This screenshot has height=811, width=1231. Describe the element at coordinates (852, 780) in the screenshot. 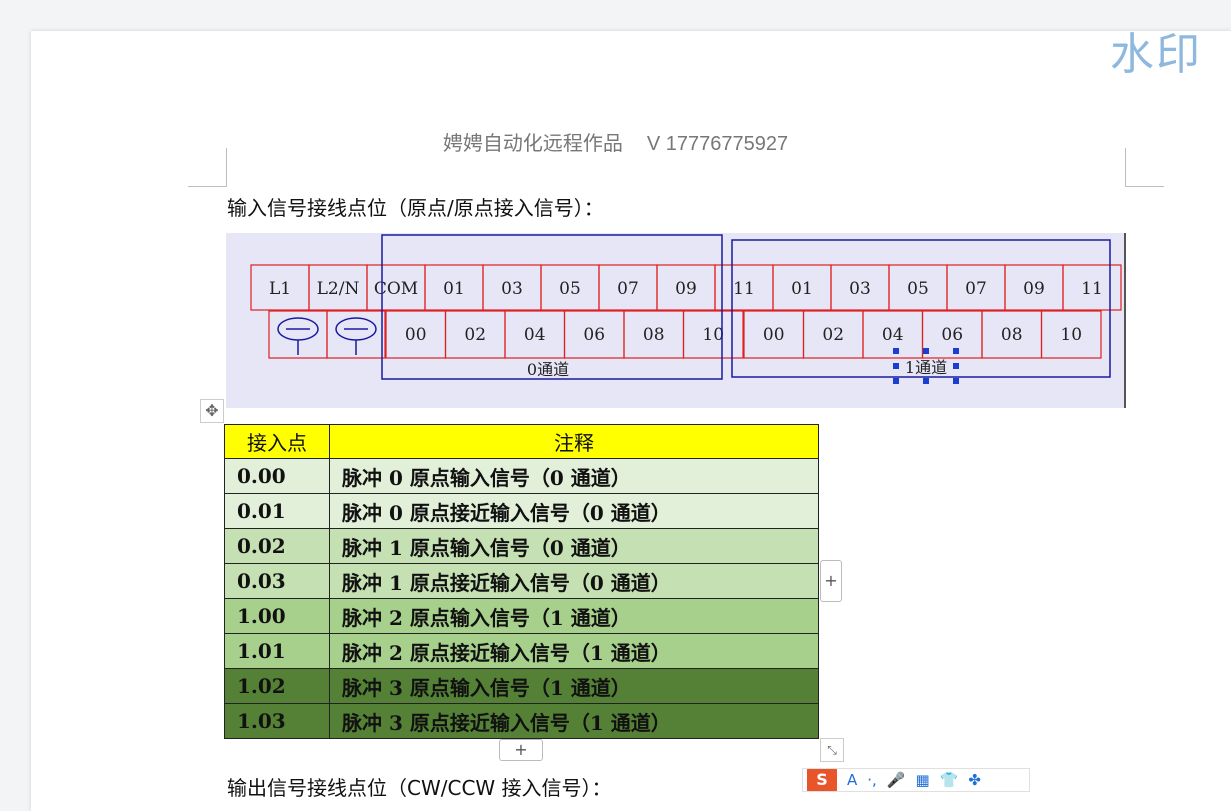

I see `ime-font-icon: A` at that location.